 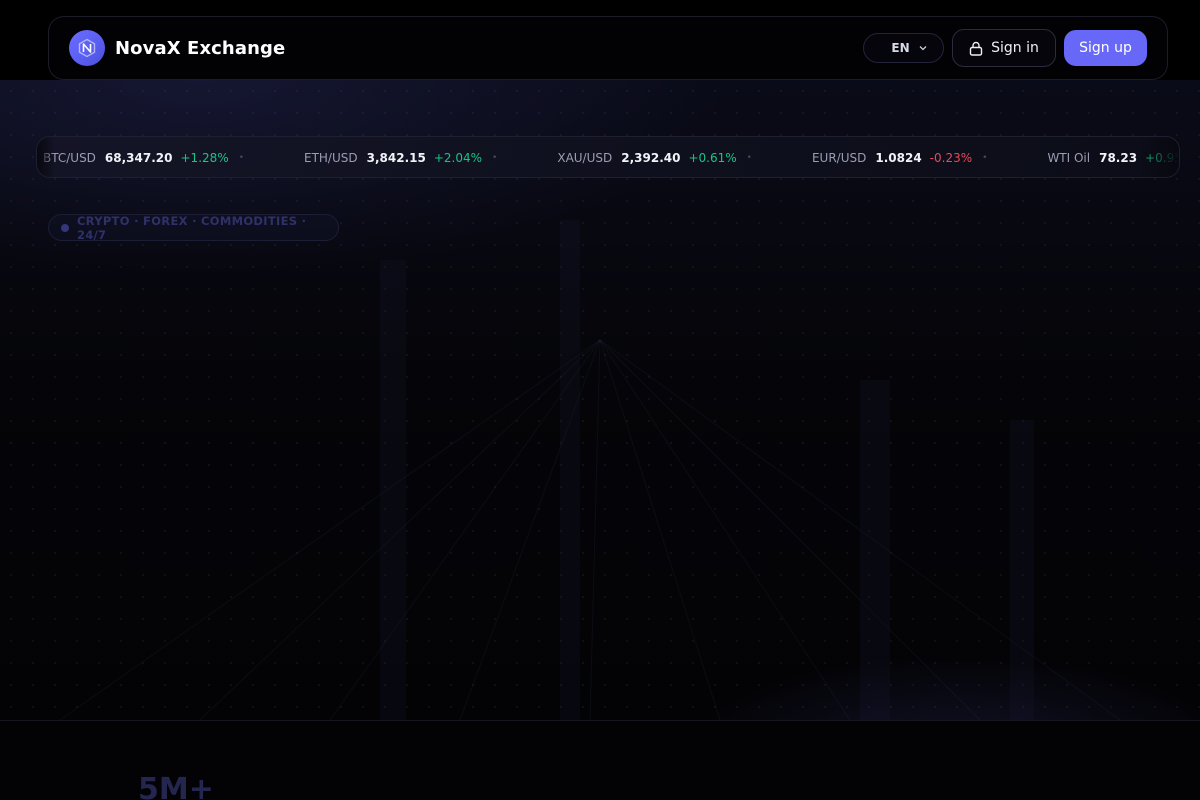 I want to click on ticker-symbol: ETH/USD, so click(x=331, y=158).